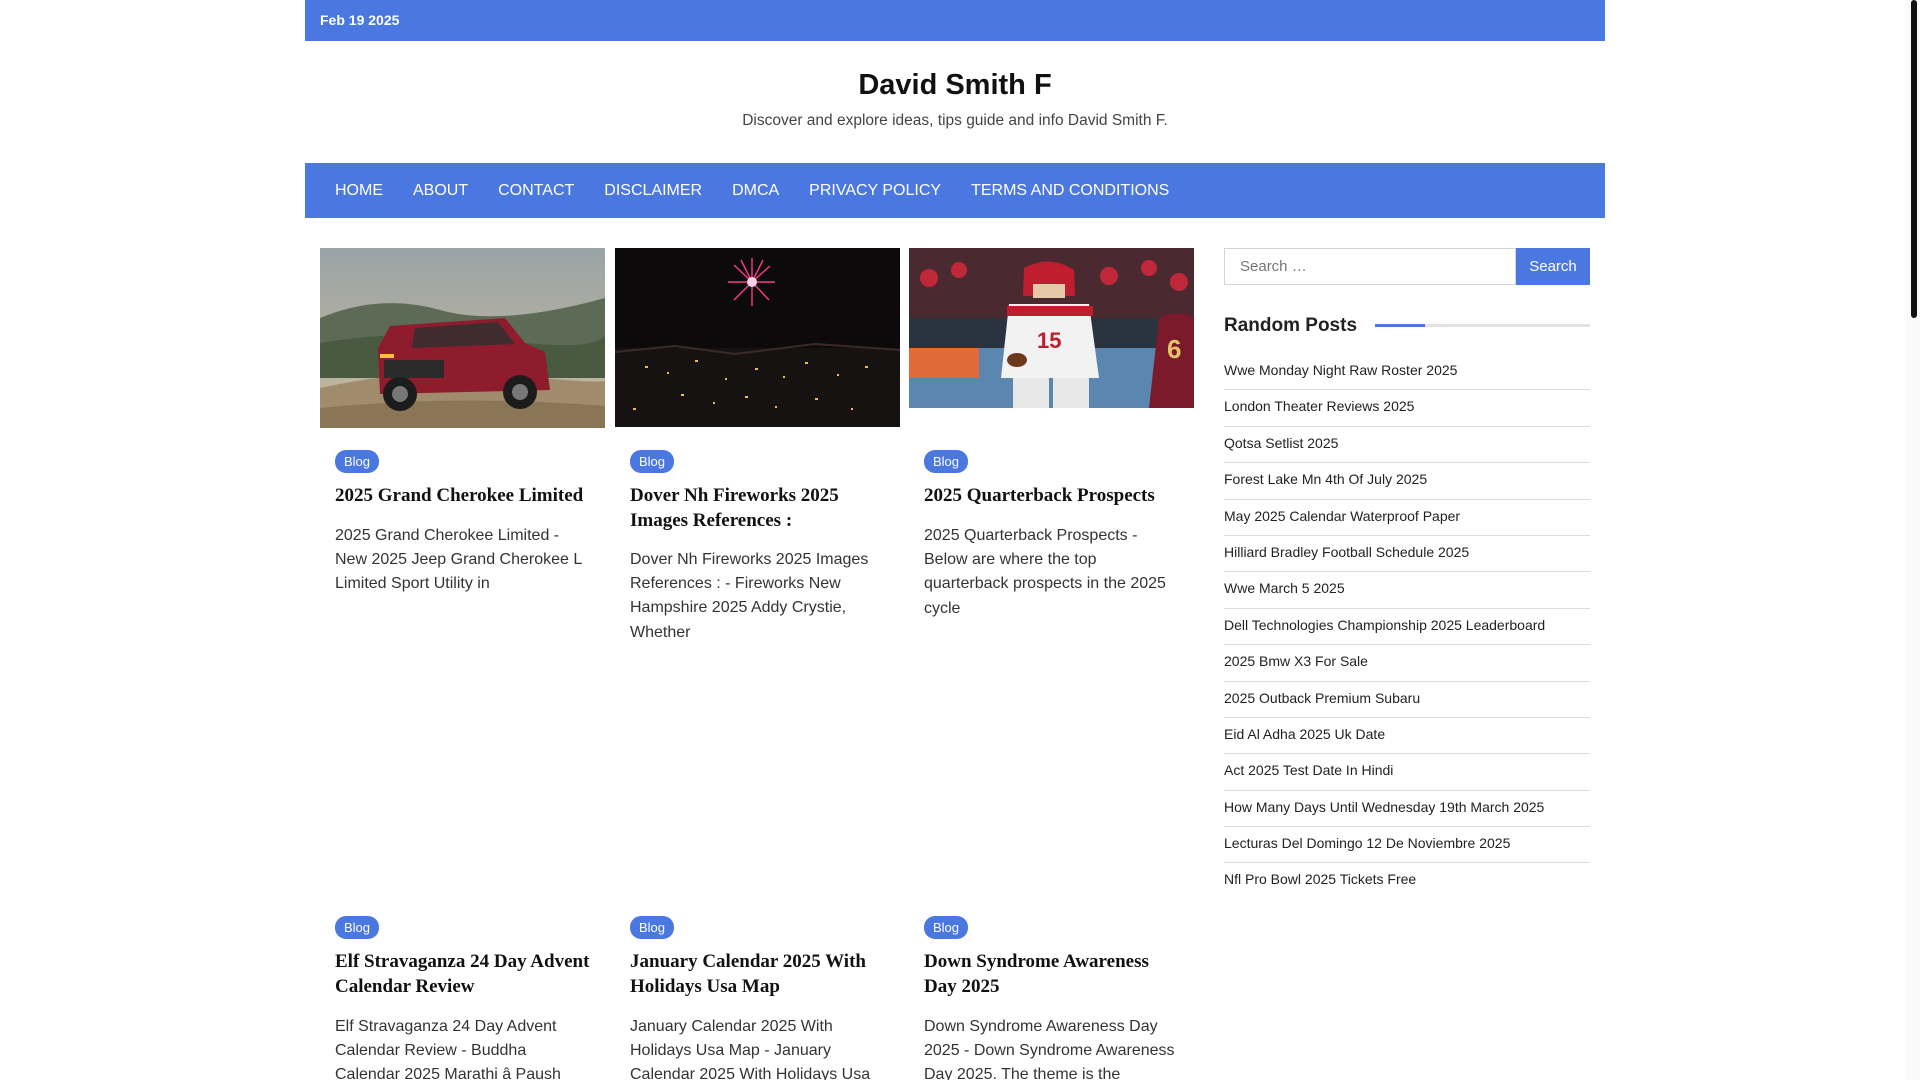  What do you see at coordinates (875, 190) in the screenshot?
I see `nav-privacy-policy: PRIVACY POLICY` at bounding box center [875, 190].